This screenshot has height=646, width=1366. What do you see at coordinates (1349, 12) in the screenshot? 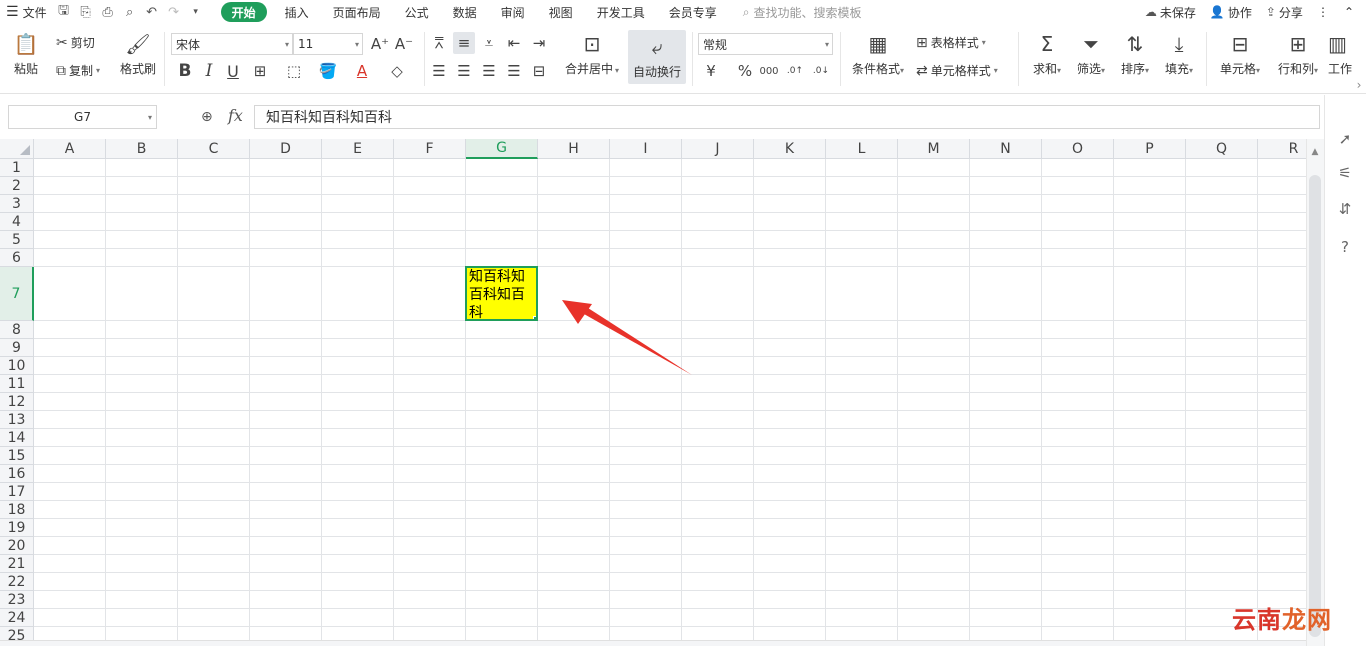
I see `collapse-ribbon-button: ⌃` at bounding box center [1349, 12].